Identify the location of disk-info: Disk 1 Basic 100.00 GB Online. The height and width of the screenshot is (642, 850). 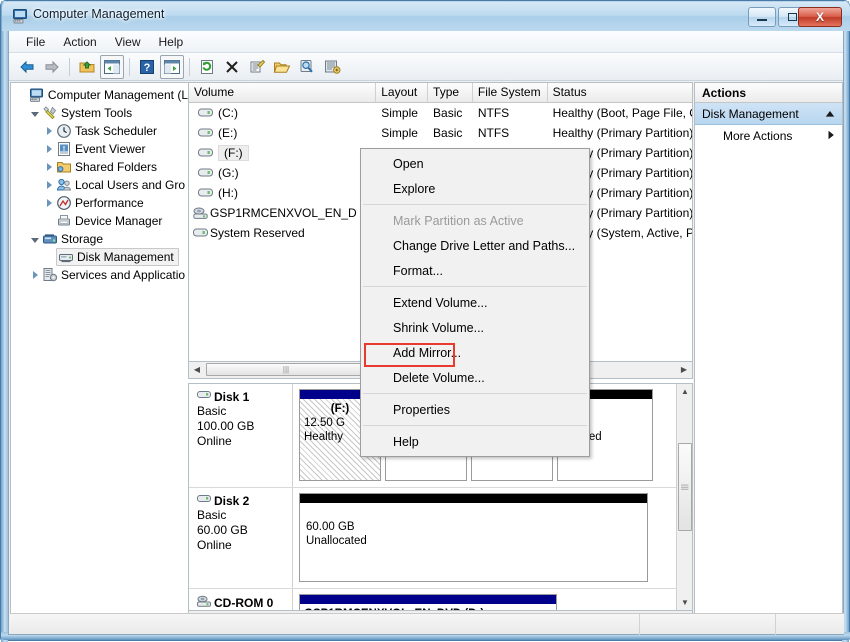
(241, 435).